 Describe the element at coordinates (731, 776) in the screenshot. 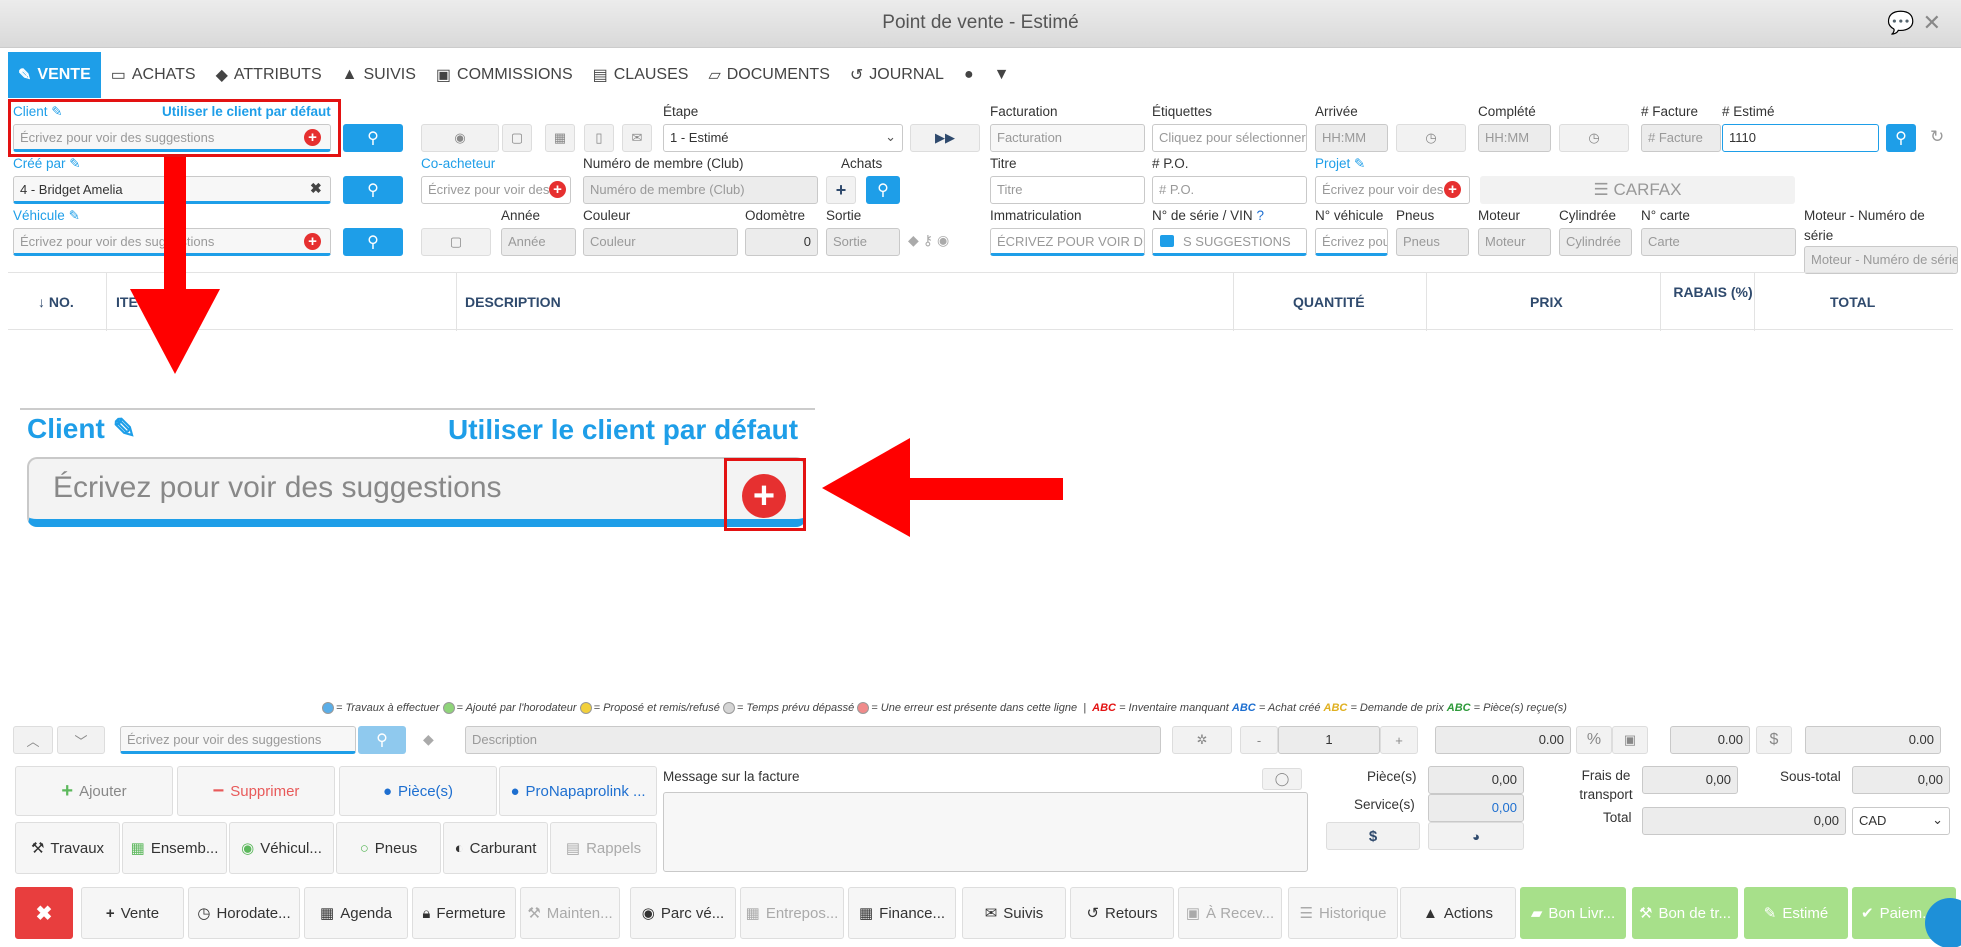

I see `message-label: Message sur la facture` at that location.